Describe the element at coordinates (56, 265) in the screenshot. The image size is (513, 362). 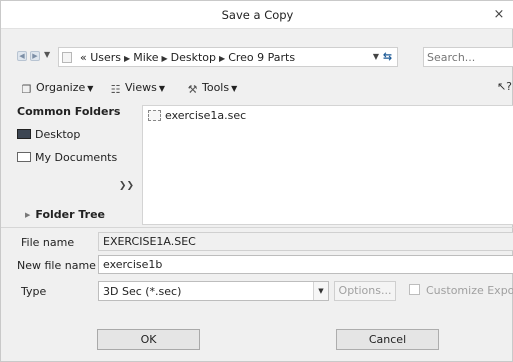
I see `new-file-name-label: New file name` at that location.